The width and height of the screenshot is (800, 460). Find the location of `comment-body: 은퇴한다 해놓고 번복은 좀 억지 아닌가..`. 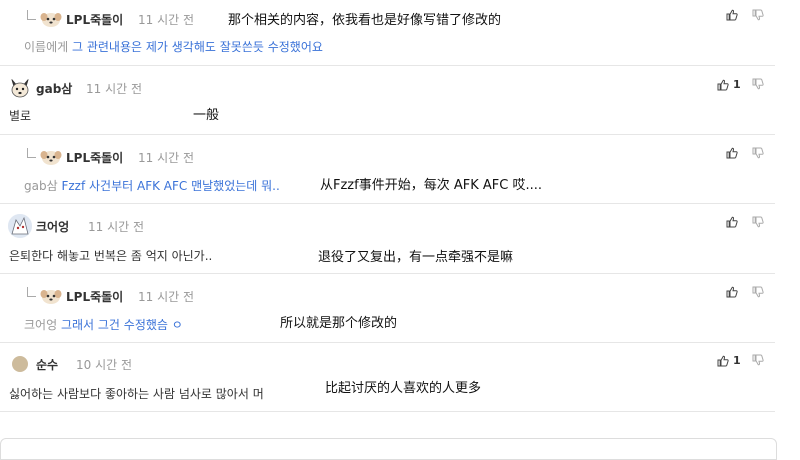

comment-body: 은퇴한다 해놓고 번복은 좀 억지 아닌가.. is located at coordinates (110, 255).